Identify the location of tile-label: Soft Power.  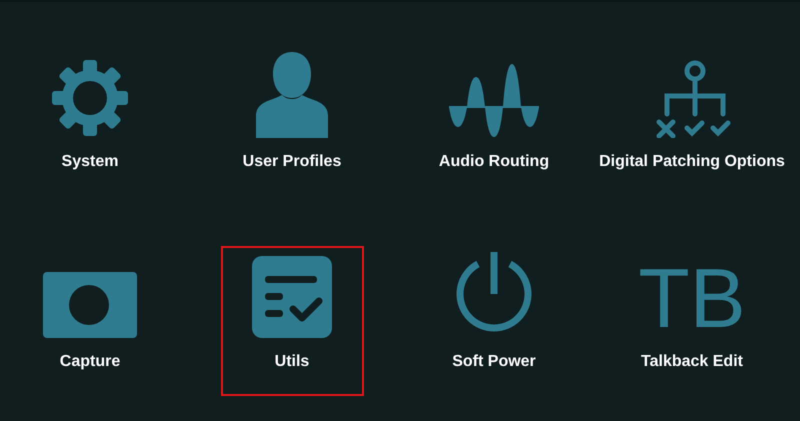
(494, 362).